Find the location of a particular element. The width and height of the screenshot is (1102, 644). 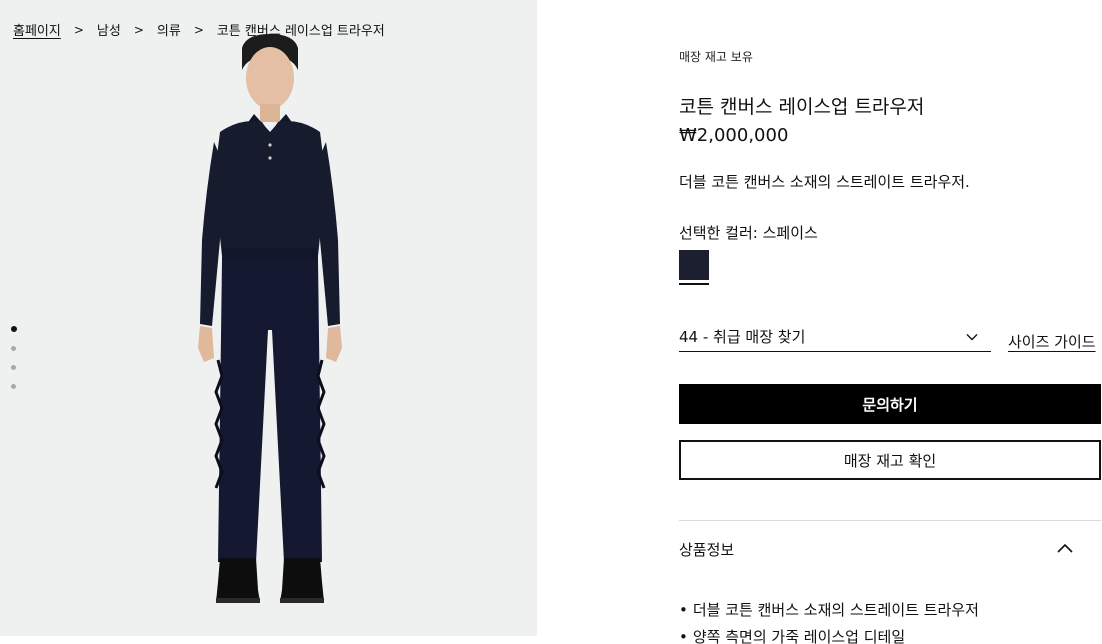

size-select: 44 - 취급 매장 찾기 is located at coordinates (835, 337).